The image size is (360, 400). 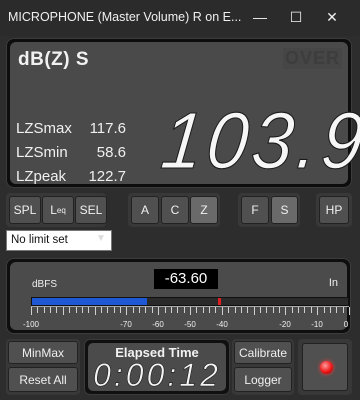 What do you see at coordinates (255, 210) in the screenshot?
I see `fast-button: F` at bounding box center [255, 210].